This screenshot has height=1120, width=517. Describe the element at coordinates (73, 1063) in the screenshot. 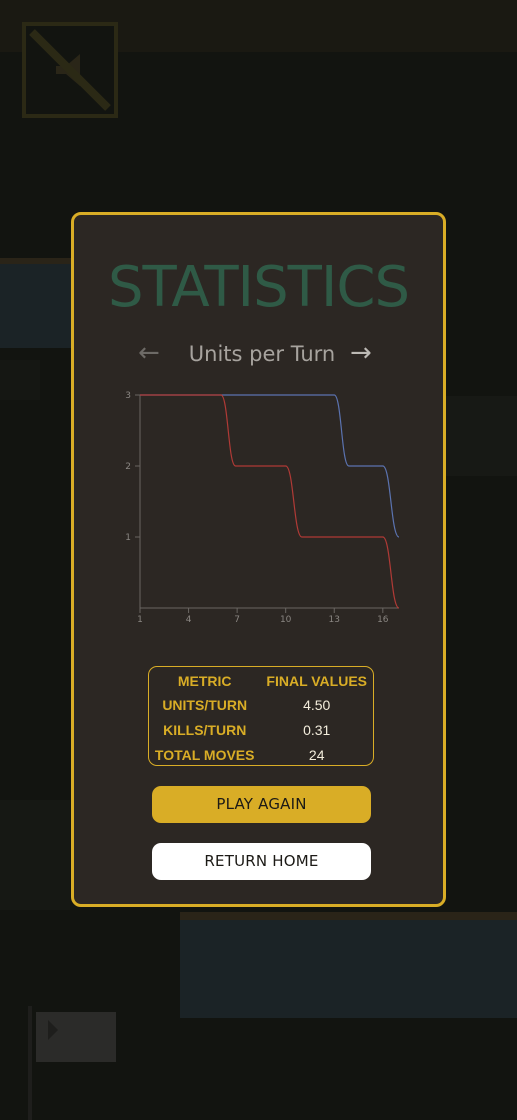

I see `flag-icon` at that location.